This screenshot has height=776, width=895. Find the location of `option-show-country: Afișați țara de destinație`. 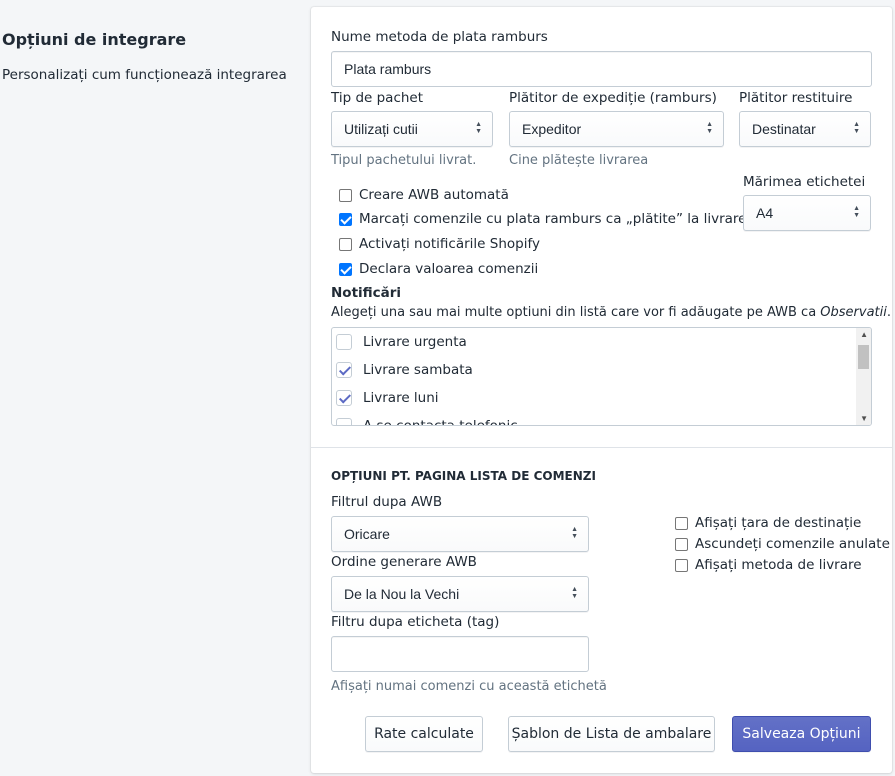

option-show-country: Afișați țara de destinație is located at coordinates (768, 523).